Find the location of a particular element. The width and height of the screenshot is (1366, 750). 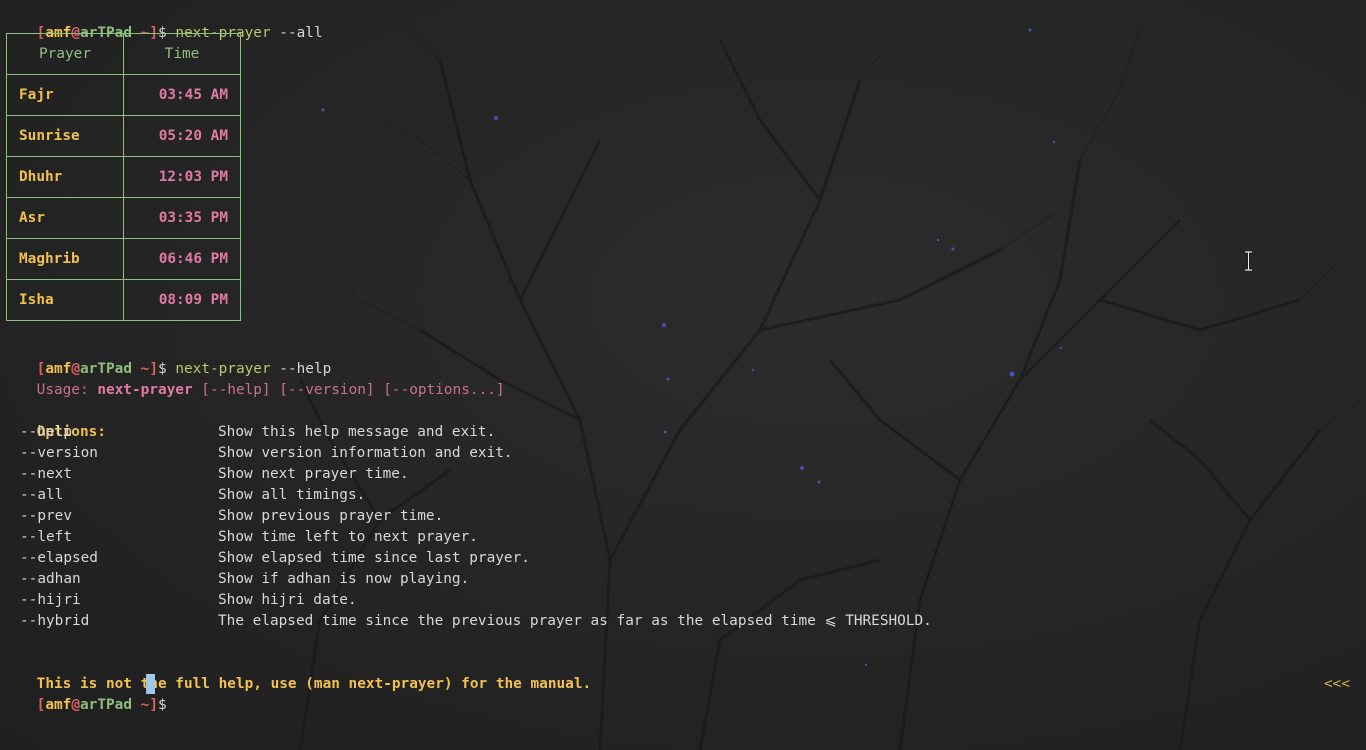

prompt-at: @ is located at coordinates (75, 705).